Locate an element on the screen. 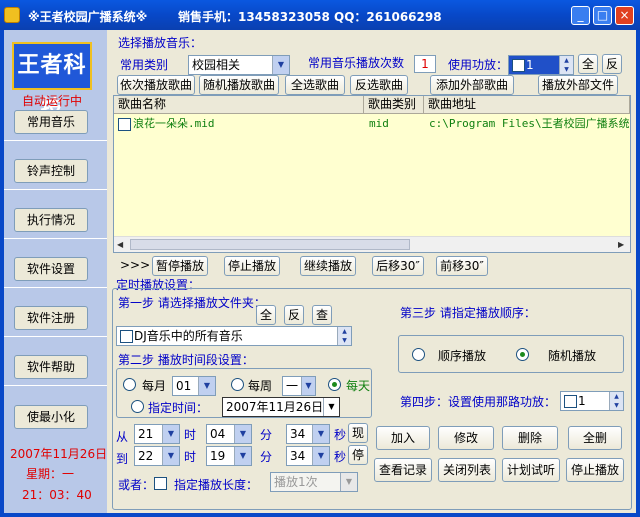  play-sequential-button: 依次播放歌曲 is located at coordinates (156, 85).